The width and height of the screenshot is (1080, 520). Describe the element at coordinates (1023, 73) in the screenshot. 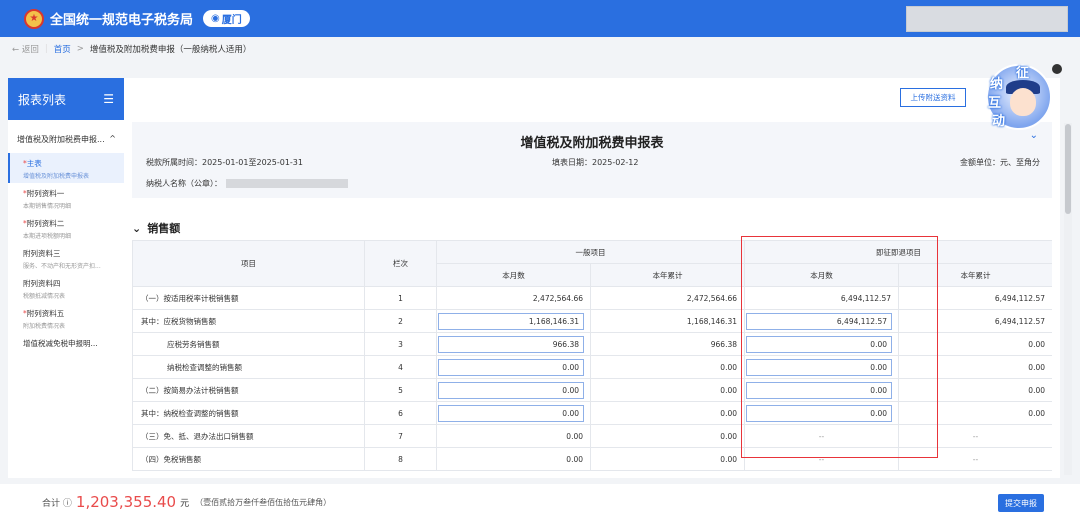

I see `mascot-char-2: 征` at that location.